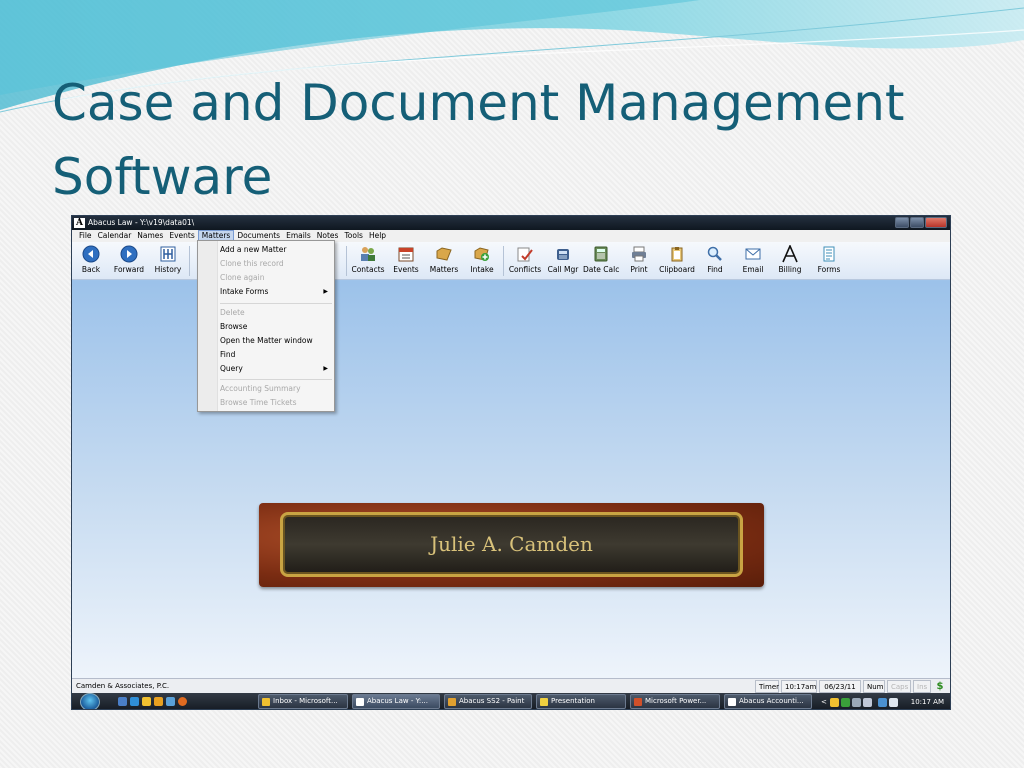  What do you see at coordinates (482, 261) in the screenshot?
I see `intake-button: Intake` at bounding box center [482, 261].